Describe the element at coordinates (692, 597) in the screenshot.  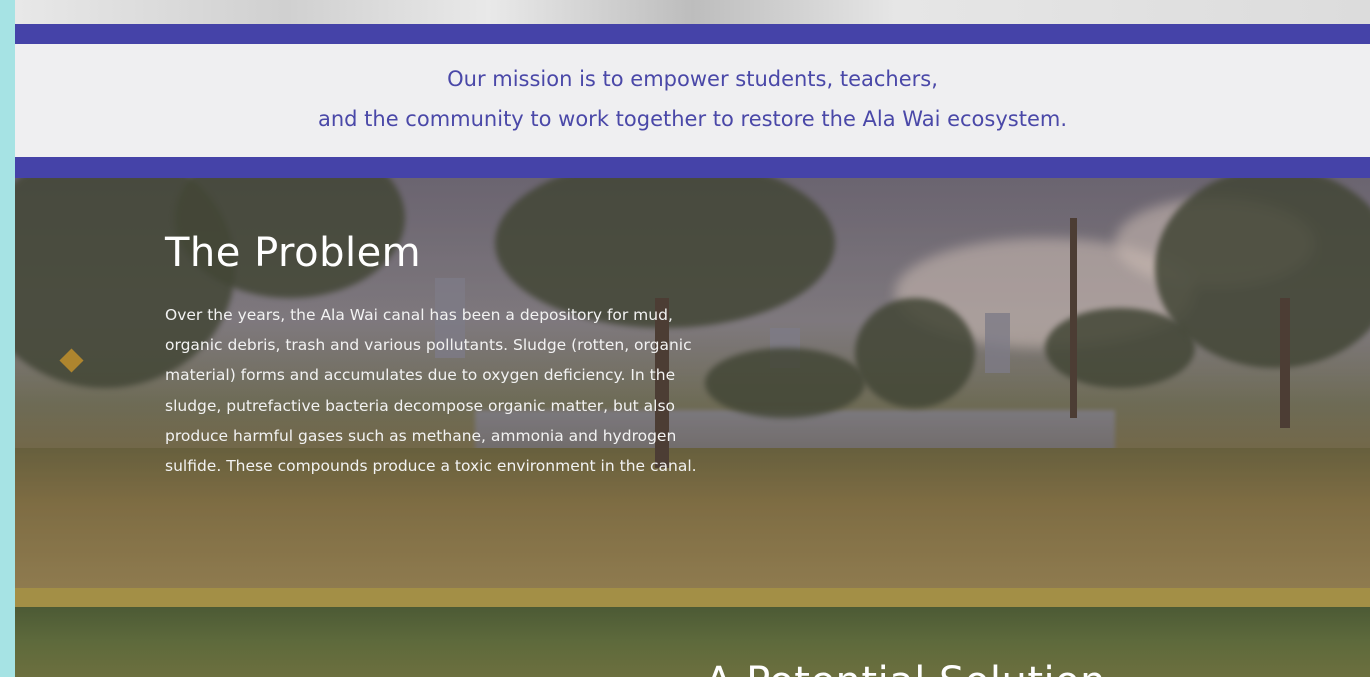
I see `section-divider-band` at that location.